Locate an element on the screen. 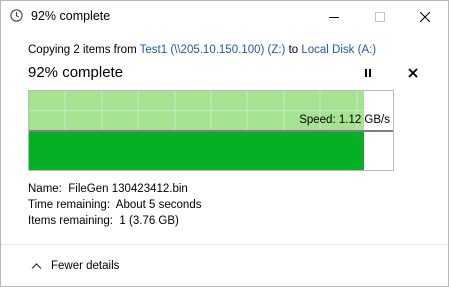 The width and height of the screenshot is (449, 287). chevron-up-icon is located at coordinates (36, 266).